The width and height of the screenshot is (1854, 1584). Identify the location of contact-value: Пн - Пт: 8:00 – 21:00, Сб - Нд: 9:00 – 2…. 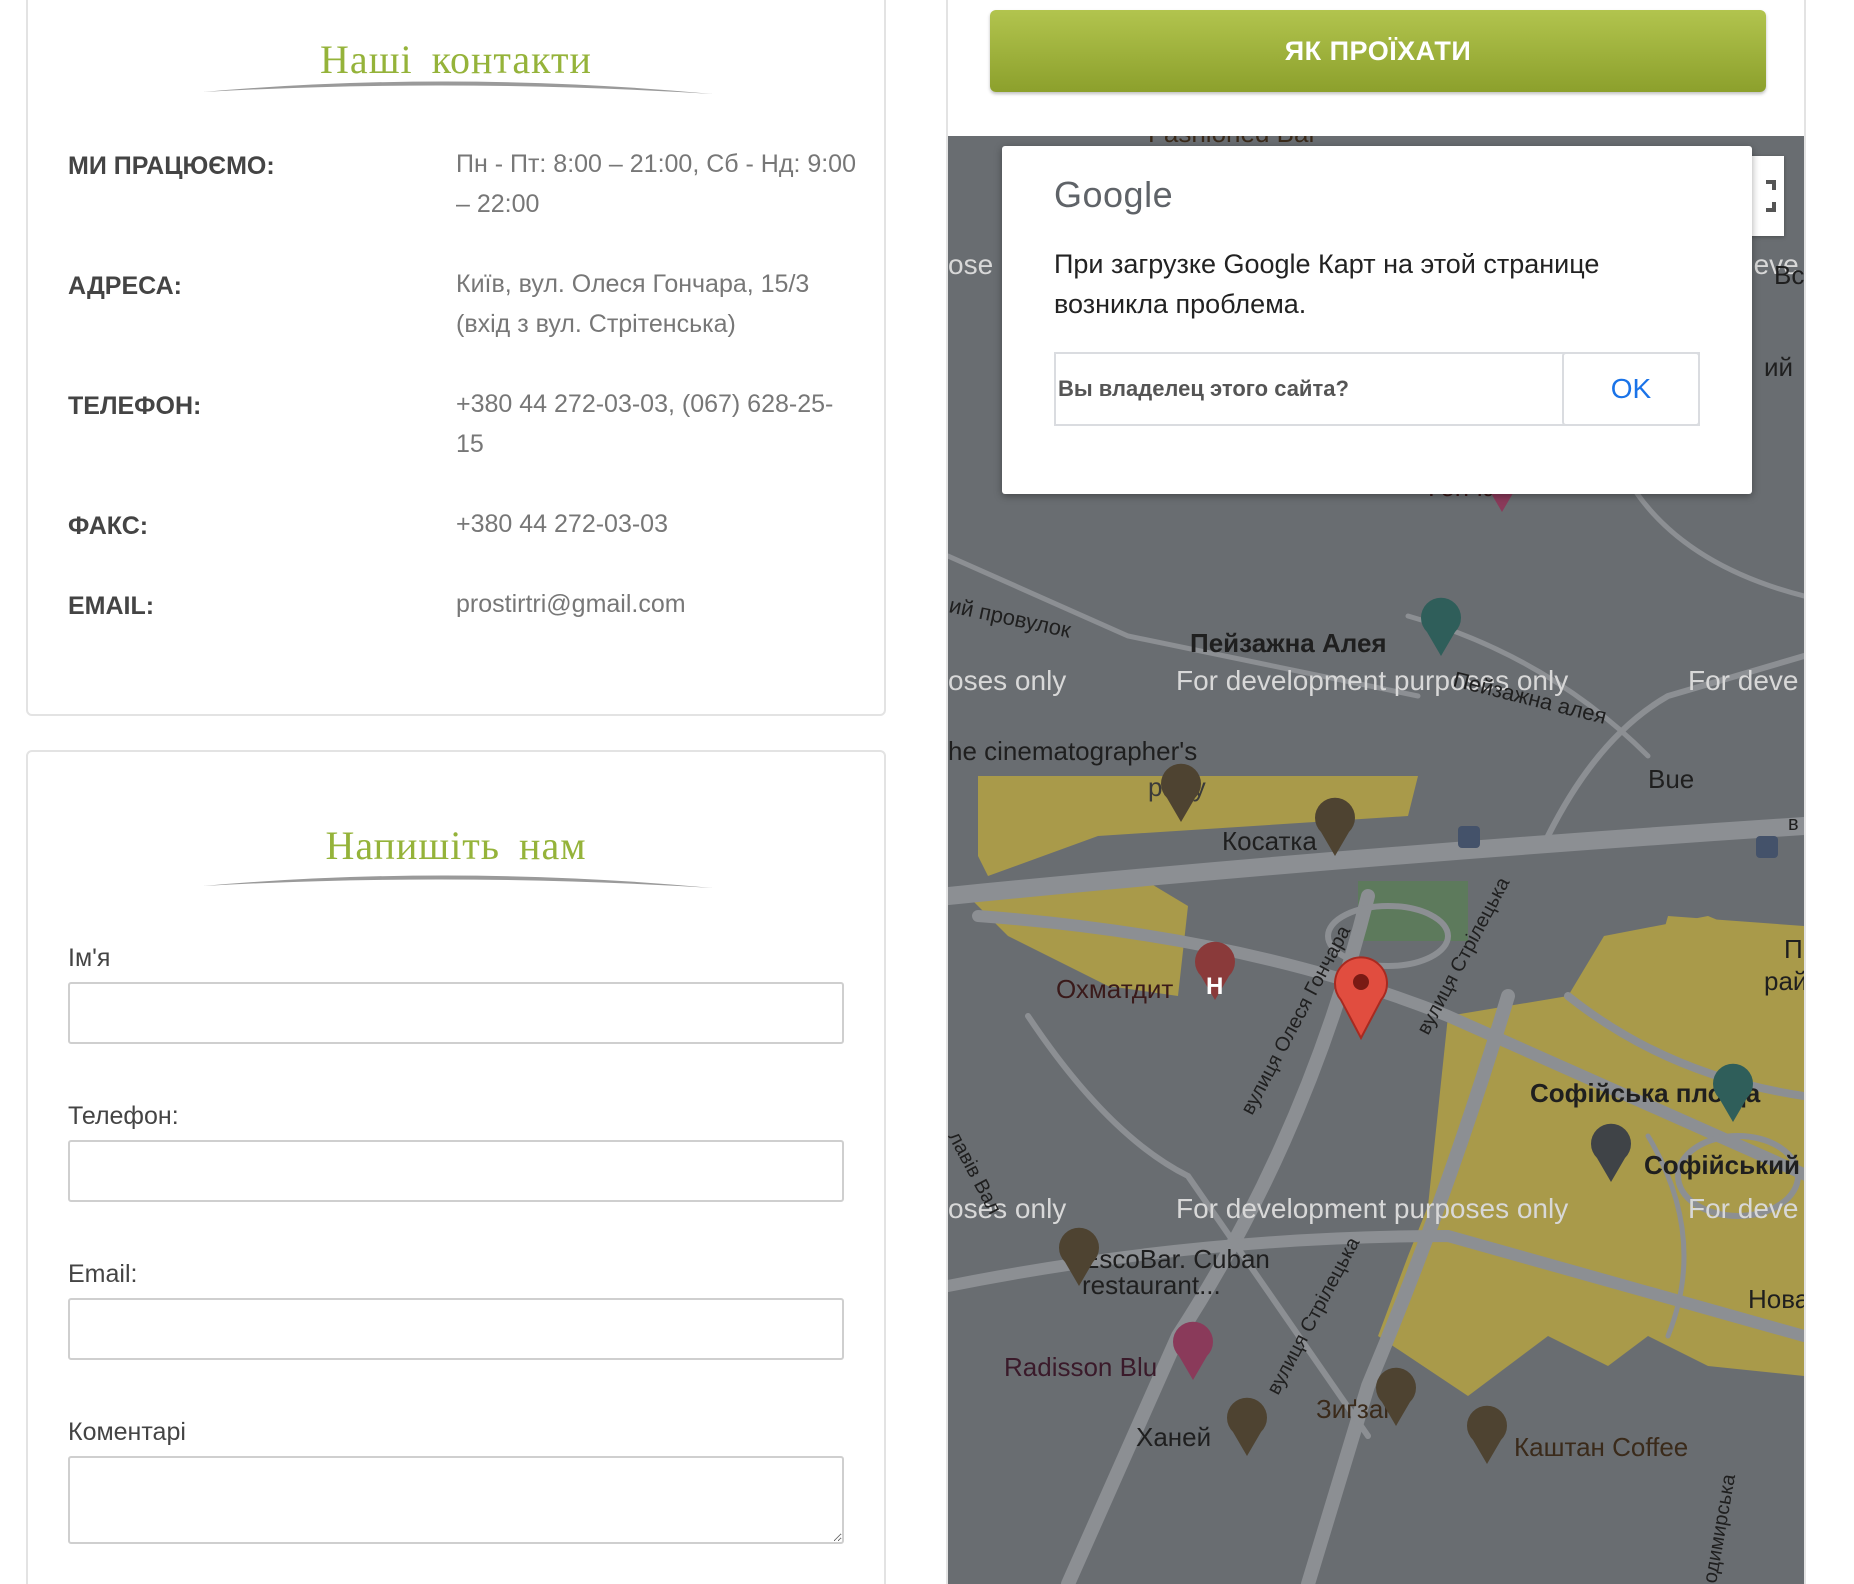
(656, 184).